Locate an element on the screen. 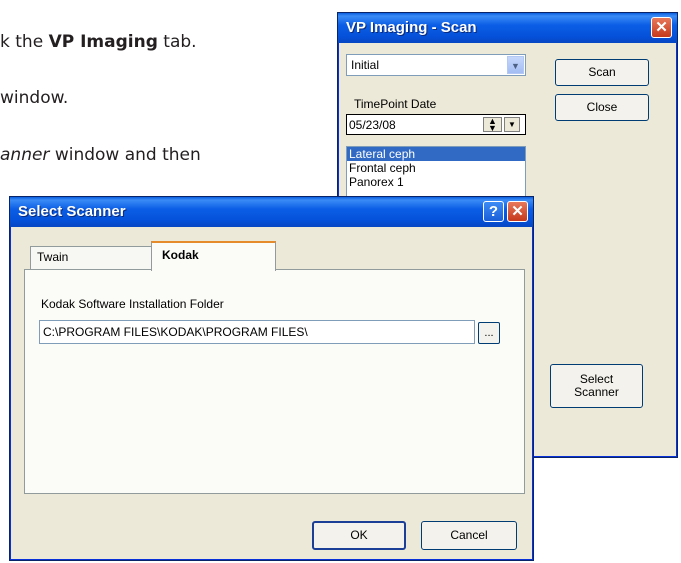 Image resolution: width=681 pixels, height=563 pixels. scan-type-value: Initial is located at coordinates (365, 65).